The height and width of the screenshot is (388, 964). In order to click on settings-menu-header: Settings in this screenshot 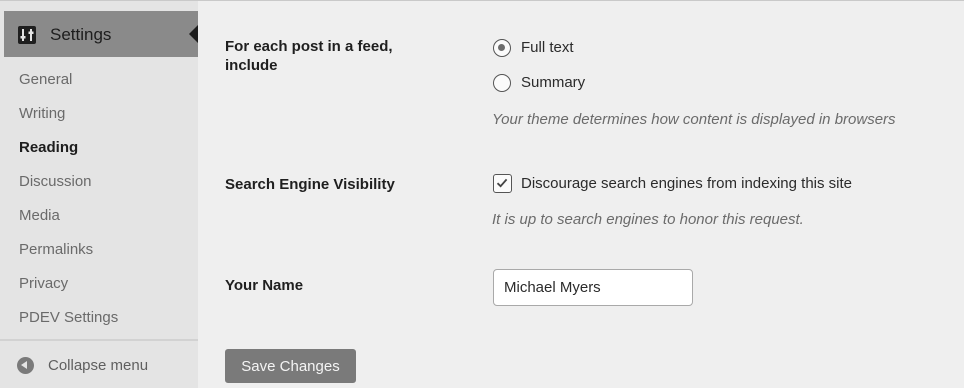, I will do `click(101, 34)`.